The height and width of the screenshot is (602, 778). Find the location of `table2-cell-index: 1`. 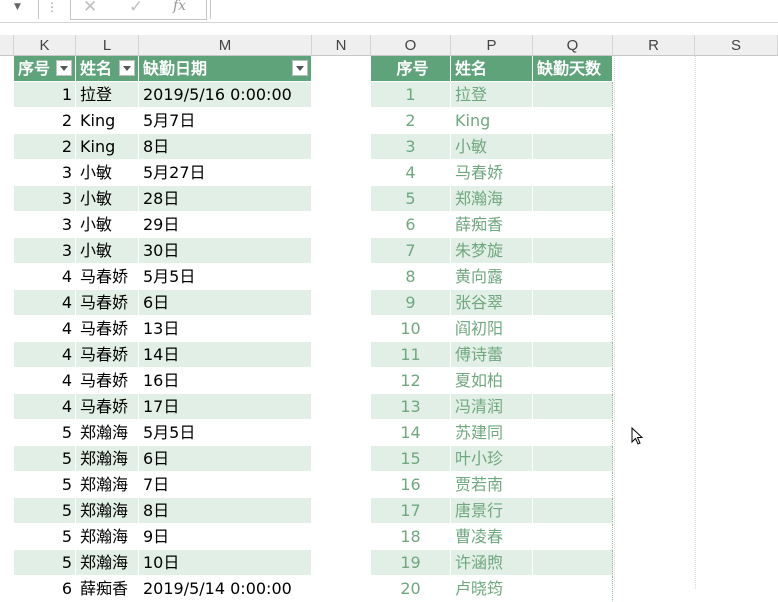

table2-cell-index: 1 is located at coordinates (411, 95).